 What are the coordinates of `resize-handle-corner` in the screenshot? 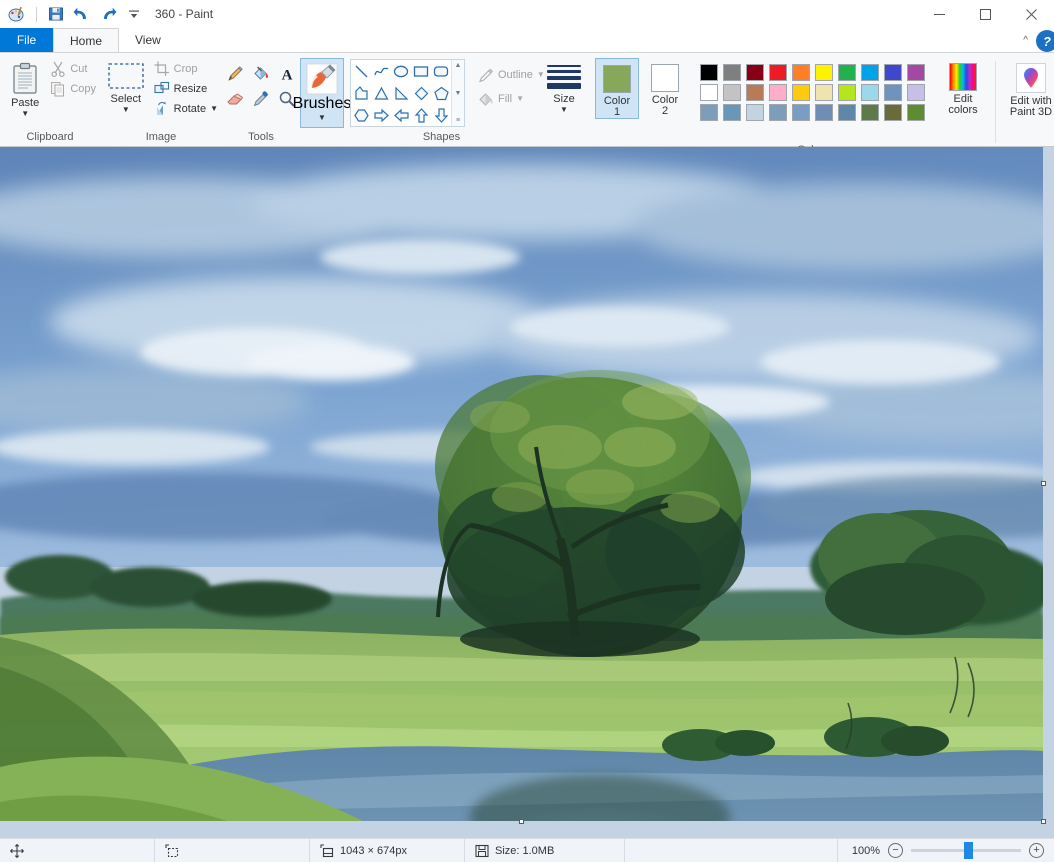 It's located at (1043, 821).